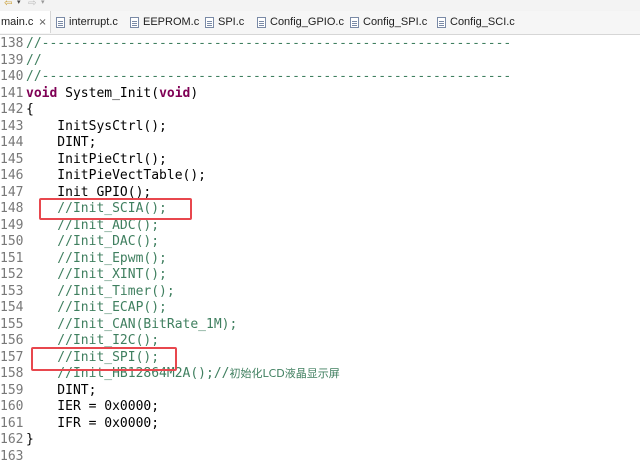  What do you see at coordinates (132, 324) in the screenshot?
I see `code-token: //Init_CAN(BitRate_1M);` at bounding box center [132, 324].